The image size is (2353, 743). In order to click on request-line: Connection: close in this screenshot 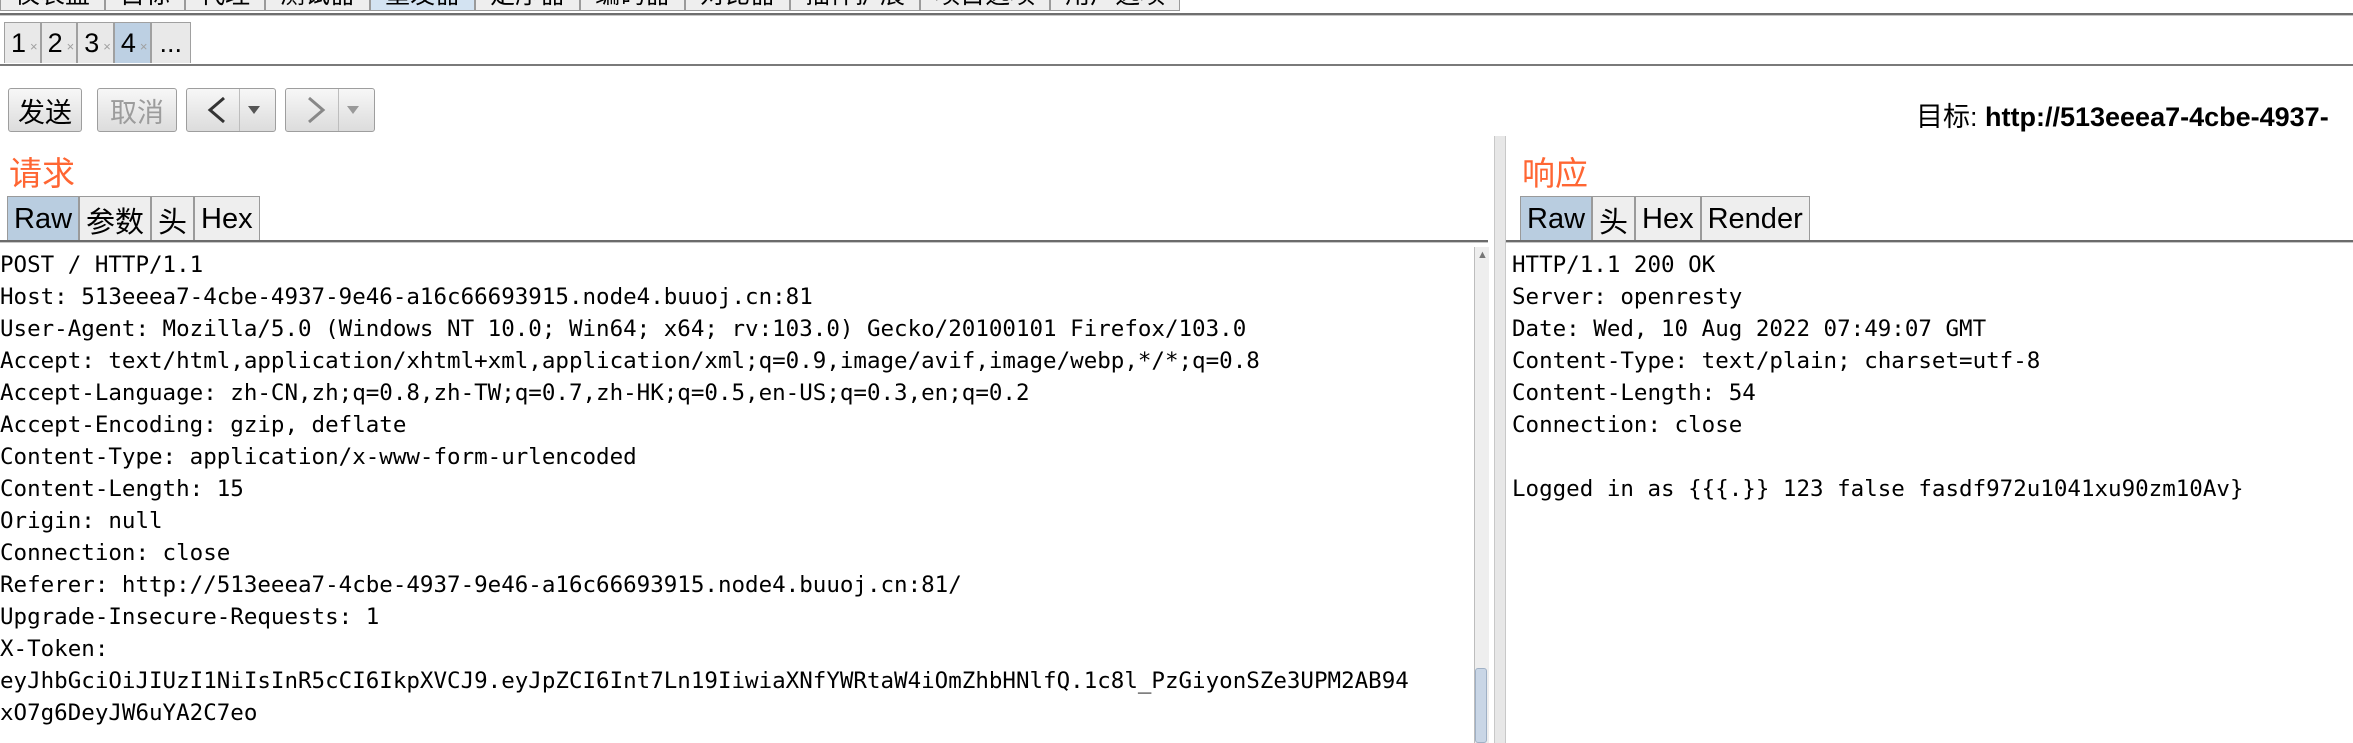, I will do `click(115, 553)`.